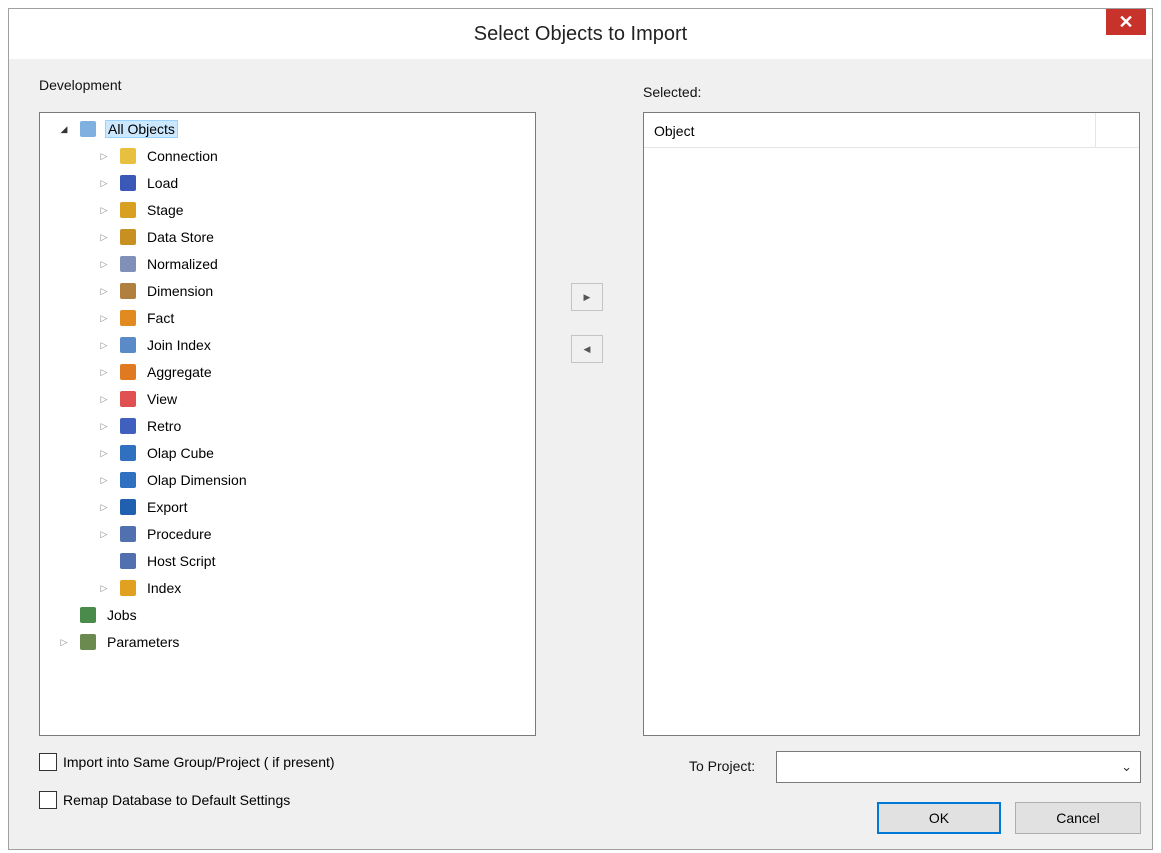  Describe the element at coordinates (180, 291) in the screenshot. I see `tree-item-label: Dimension` at that location.